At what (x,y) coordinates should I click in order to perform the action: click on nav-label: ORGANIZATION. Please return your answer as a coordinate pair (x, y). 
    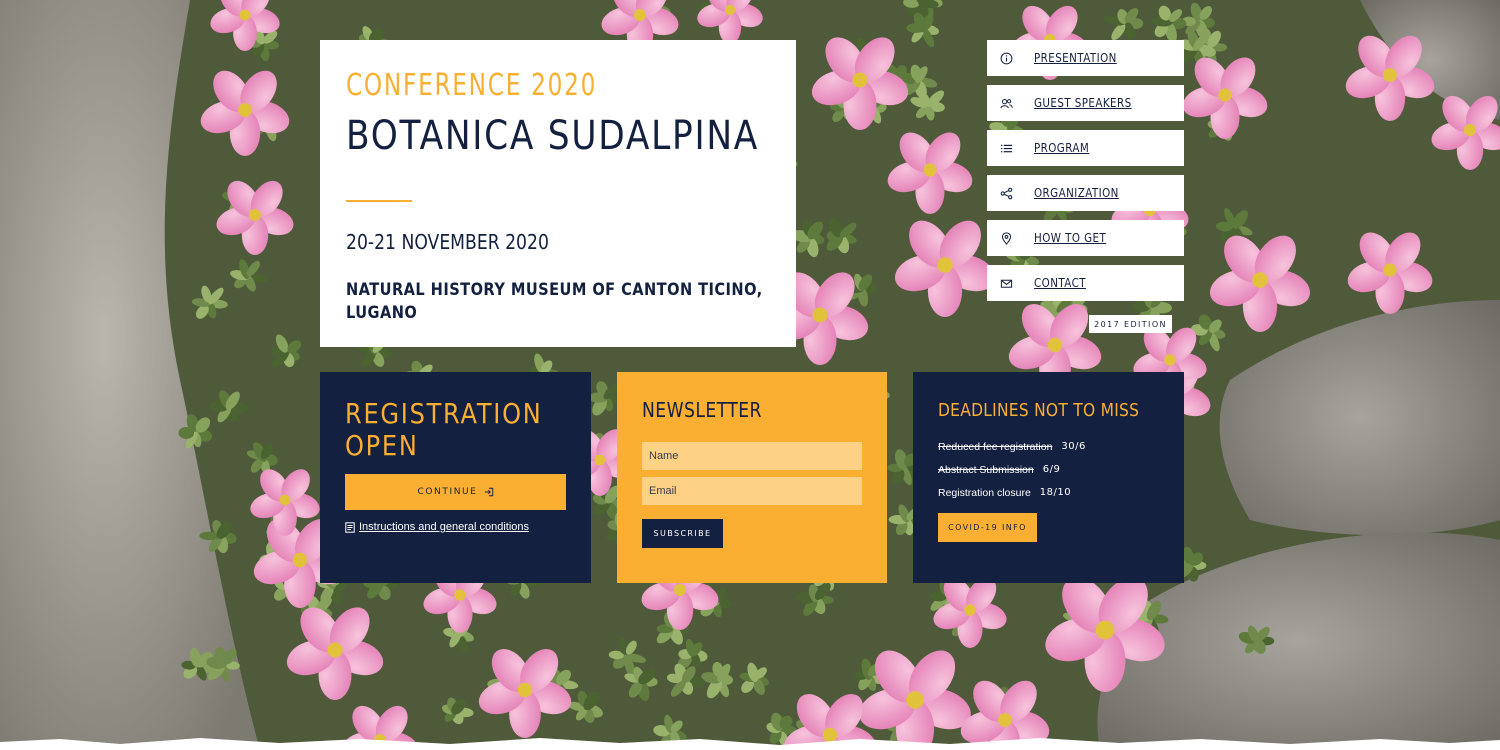
    Looking at the image, I should click on (1076, 193).